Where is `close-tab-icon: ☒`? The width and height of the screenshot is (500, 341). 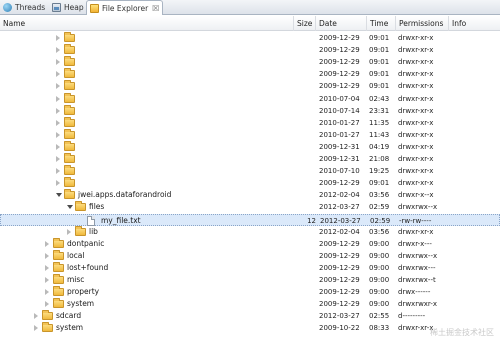 close-tab-icon: ☒ is located at coordinates (155, 8).